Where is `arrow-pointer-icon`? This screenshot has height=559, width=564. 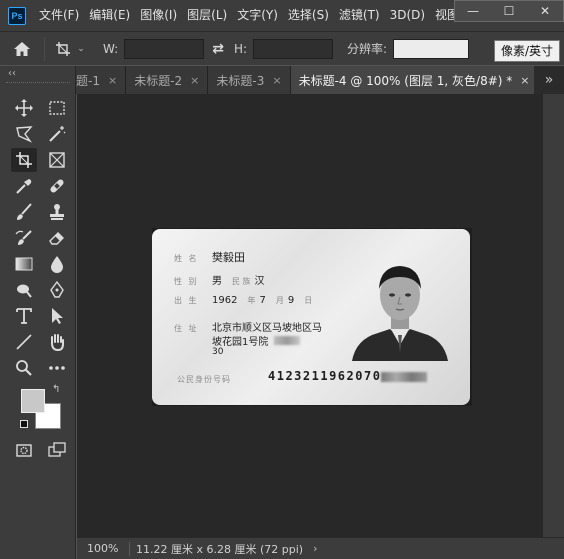
arrow-pointer-icon is located at coordinates (57, 316).